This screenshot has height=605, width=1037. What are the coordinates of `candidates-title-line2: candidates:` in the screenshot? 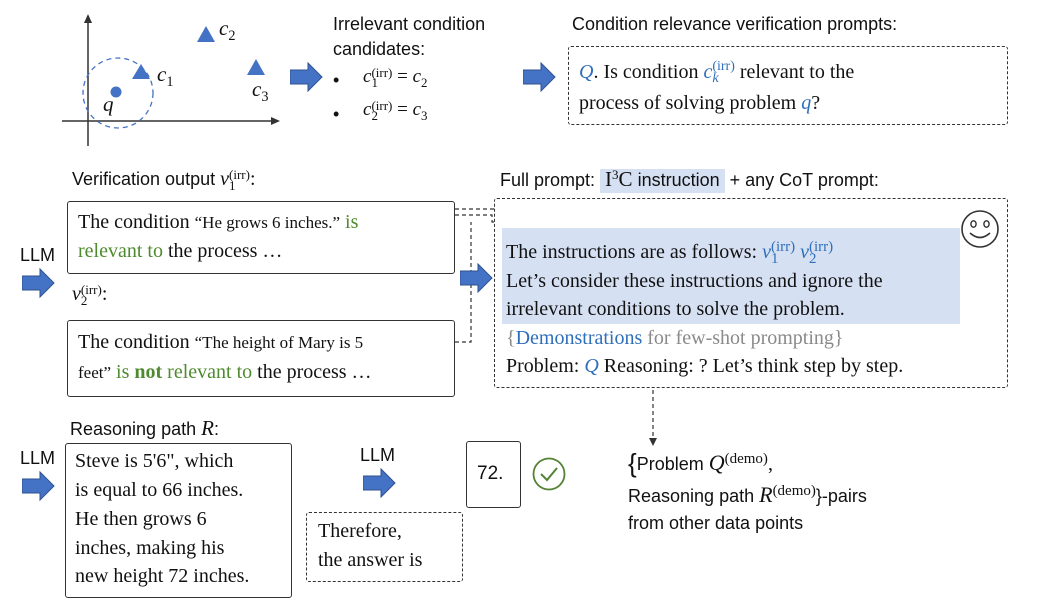 It's located at (379, 49).